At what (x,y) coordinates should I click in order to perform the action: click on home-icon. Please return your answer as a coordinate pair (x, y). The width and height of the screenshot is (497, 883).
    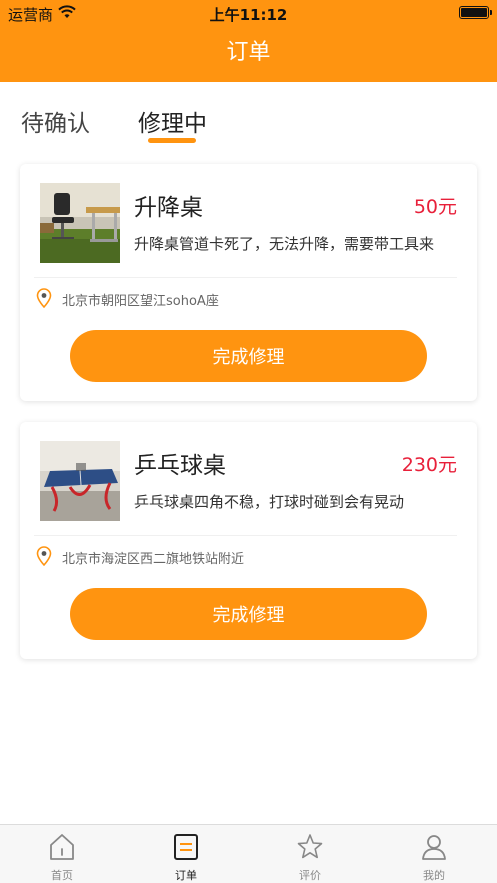
    Looking at the image, I should click on (62, 847).